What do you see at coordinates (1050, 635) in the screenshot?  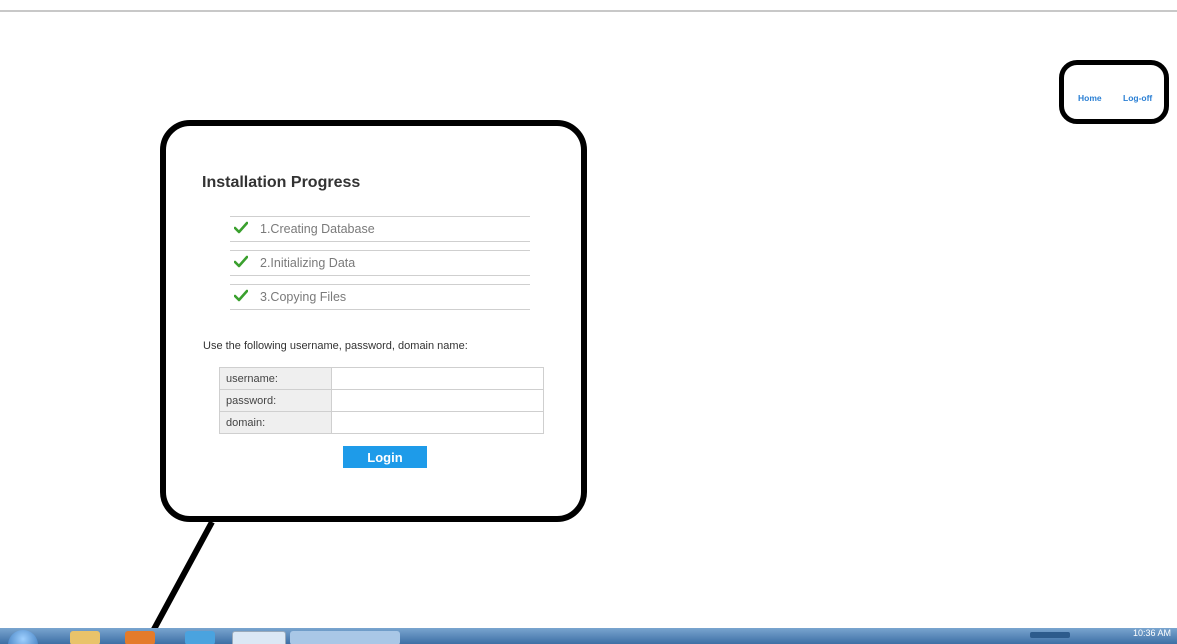 I see `system-tray` at bounding box center [1050, 635].